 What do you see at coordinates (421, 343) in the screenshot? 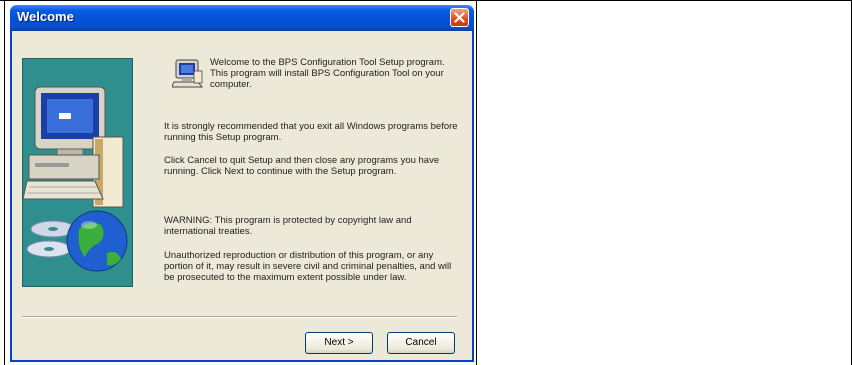
I see `cancel-button: Cancel` at bounding box center [421, 343].